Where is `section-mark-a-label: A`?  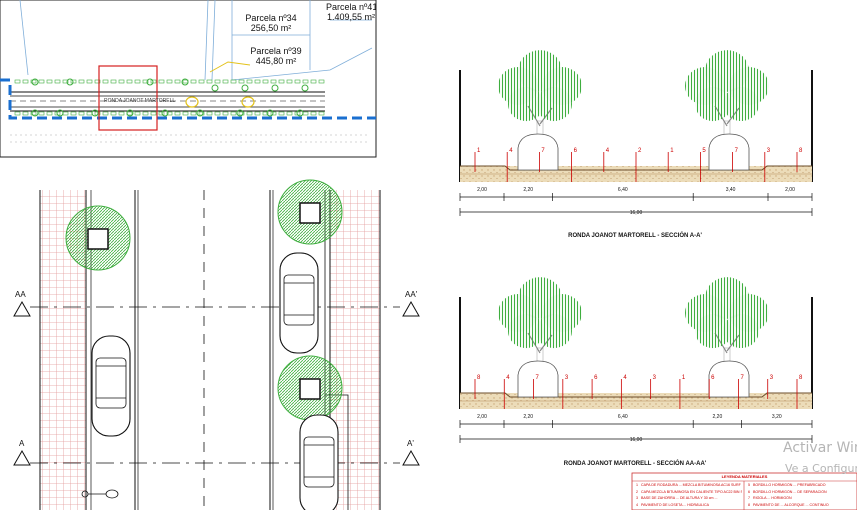
section-mark-a-label: A is located at coordinates (22, 443).